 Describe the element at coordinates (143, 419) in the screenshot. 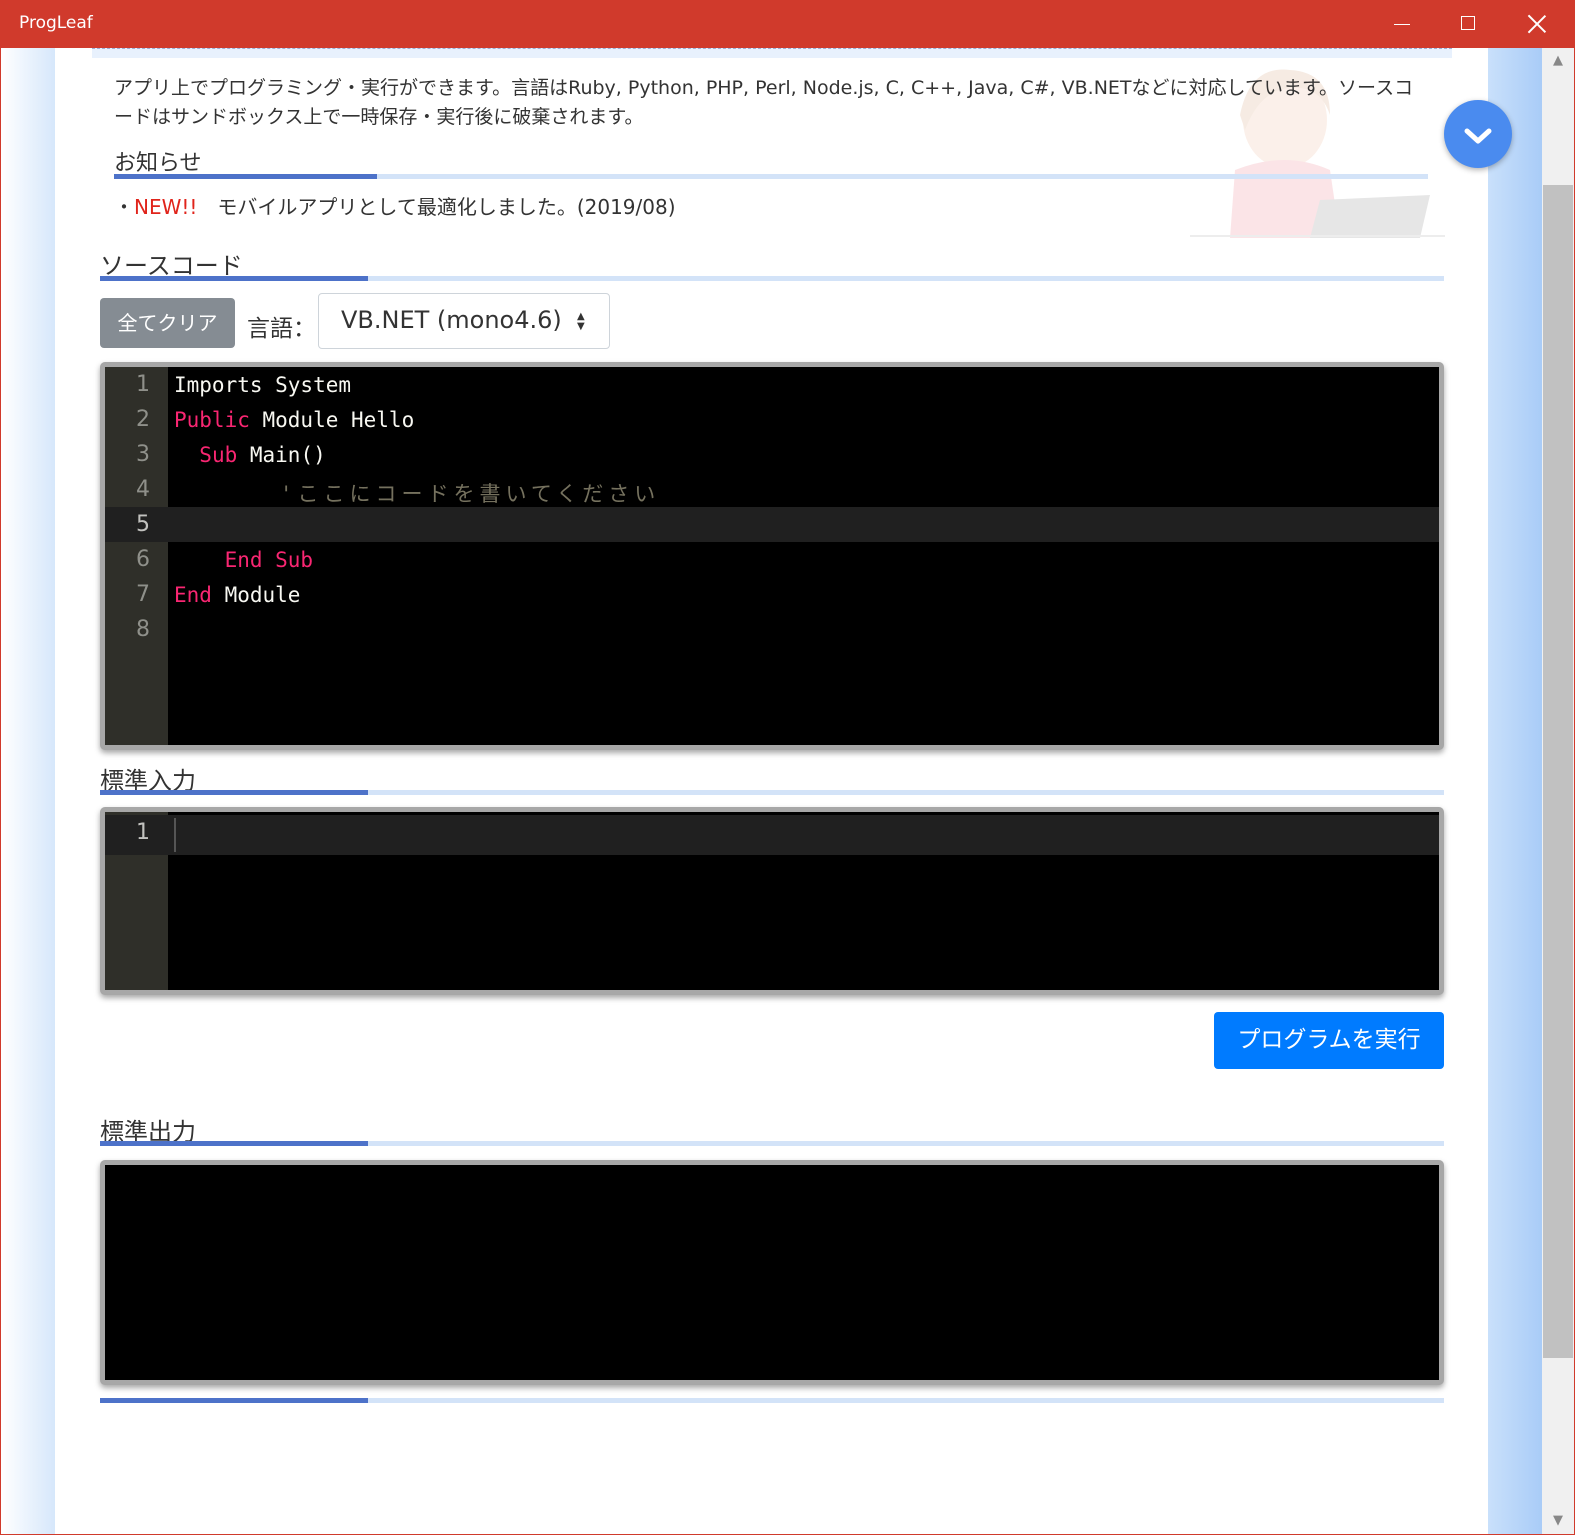

I see `line-number: 2` at that location.